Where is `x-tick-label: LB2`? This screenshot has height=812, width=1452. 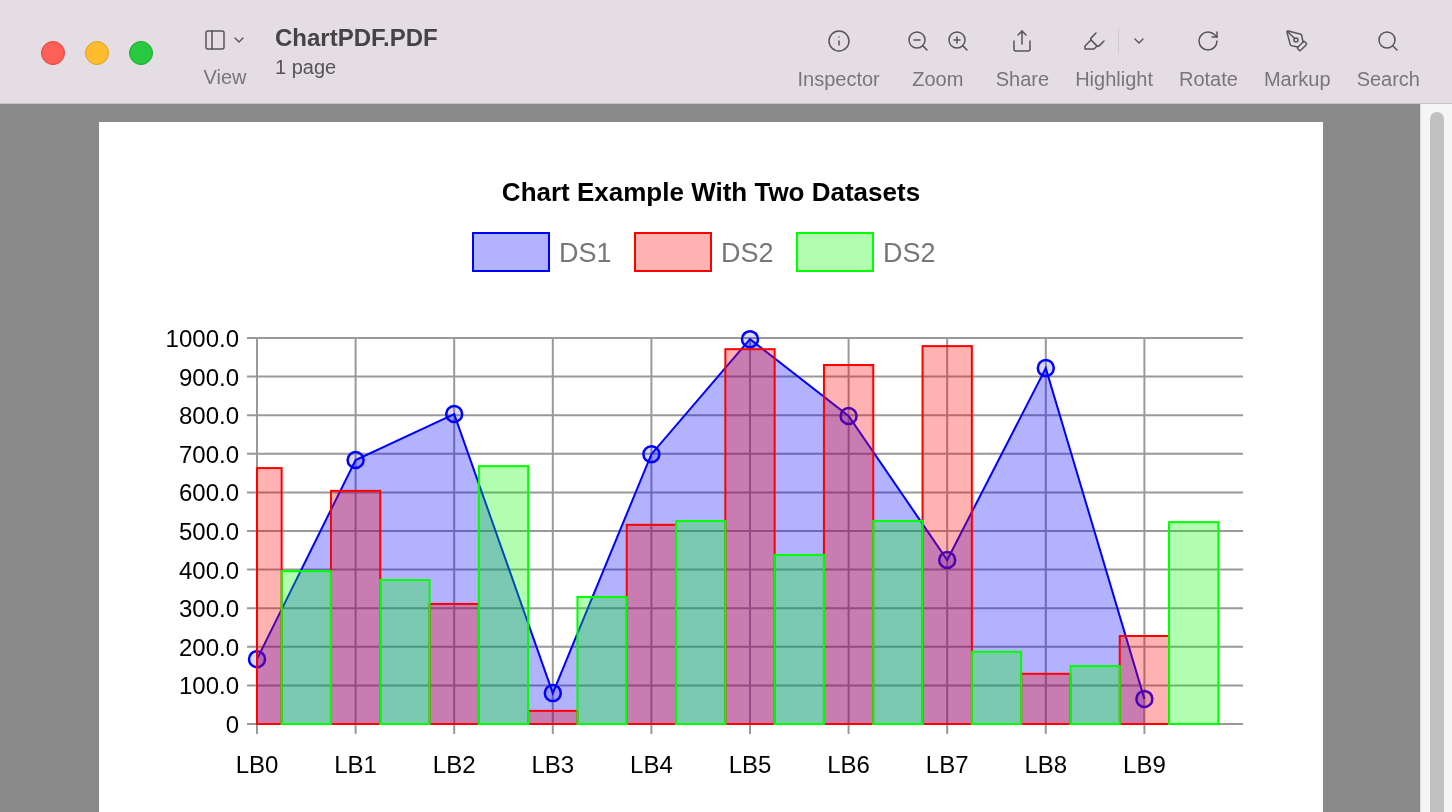 x-tick-label: LB2 is located at coordinates (454, 764).